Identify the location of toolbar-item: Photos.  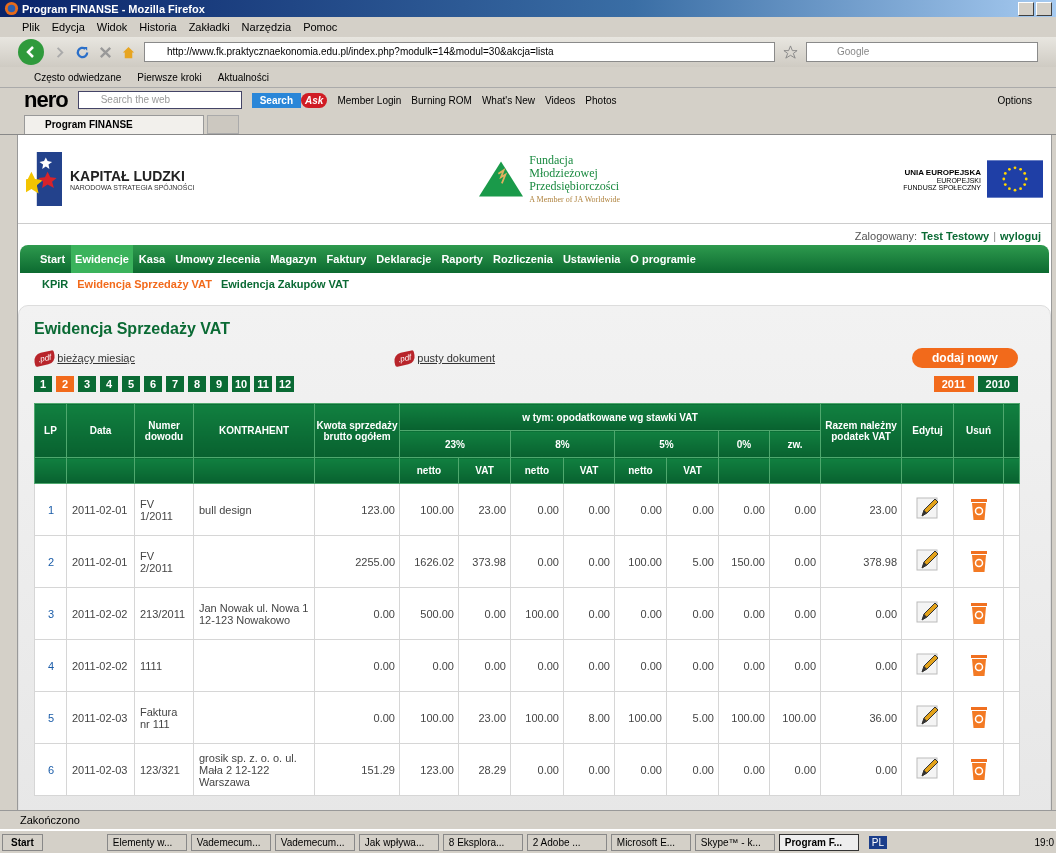
(601, 100).